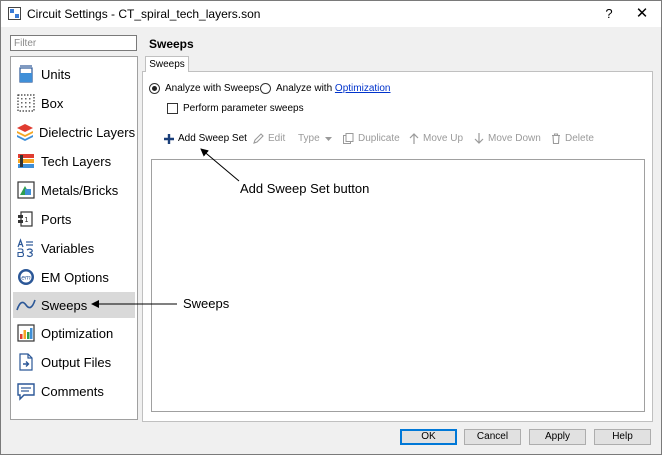  I want to click on nav-label-box: Box, so click(52, 103).